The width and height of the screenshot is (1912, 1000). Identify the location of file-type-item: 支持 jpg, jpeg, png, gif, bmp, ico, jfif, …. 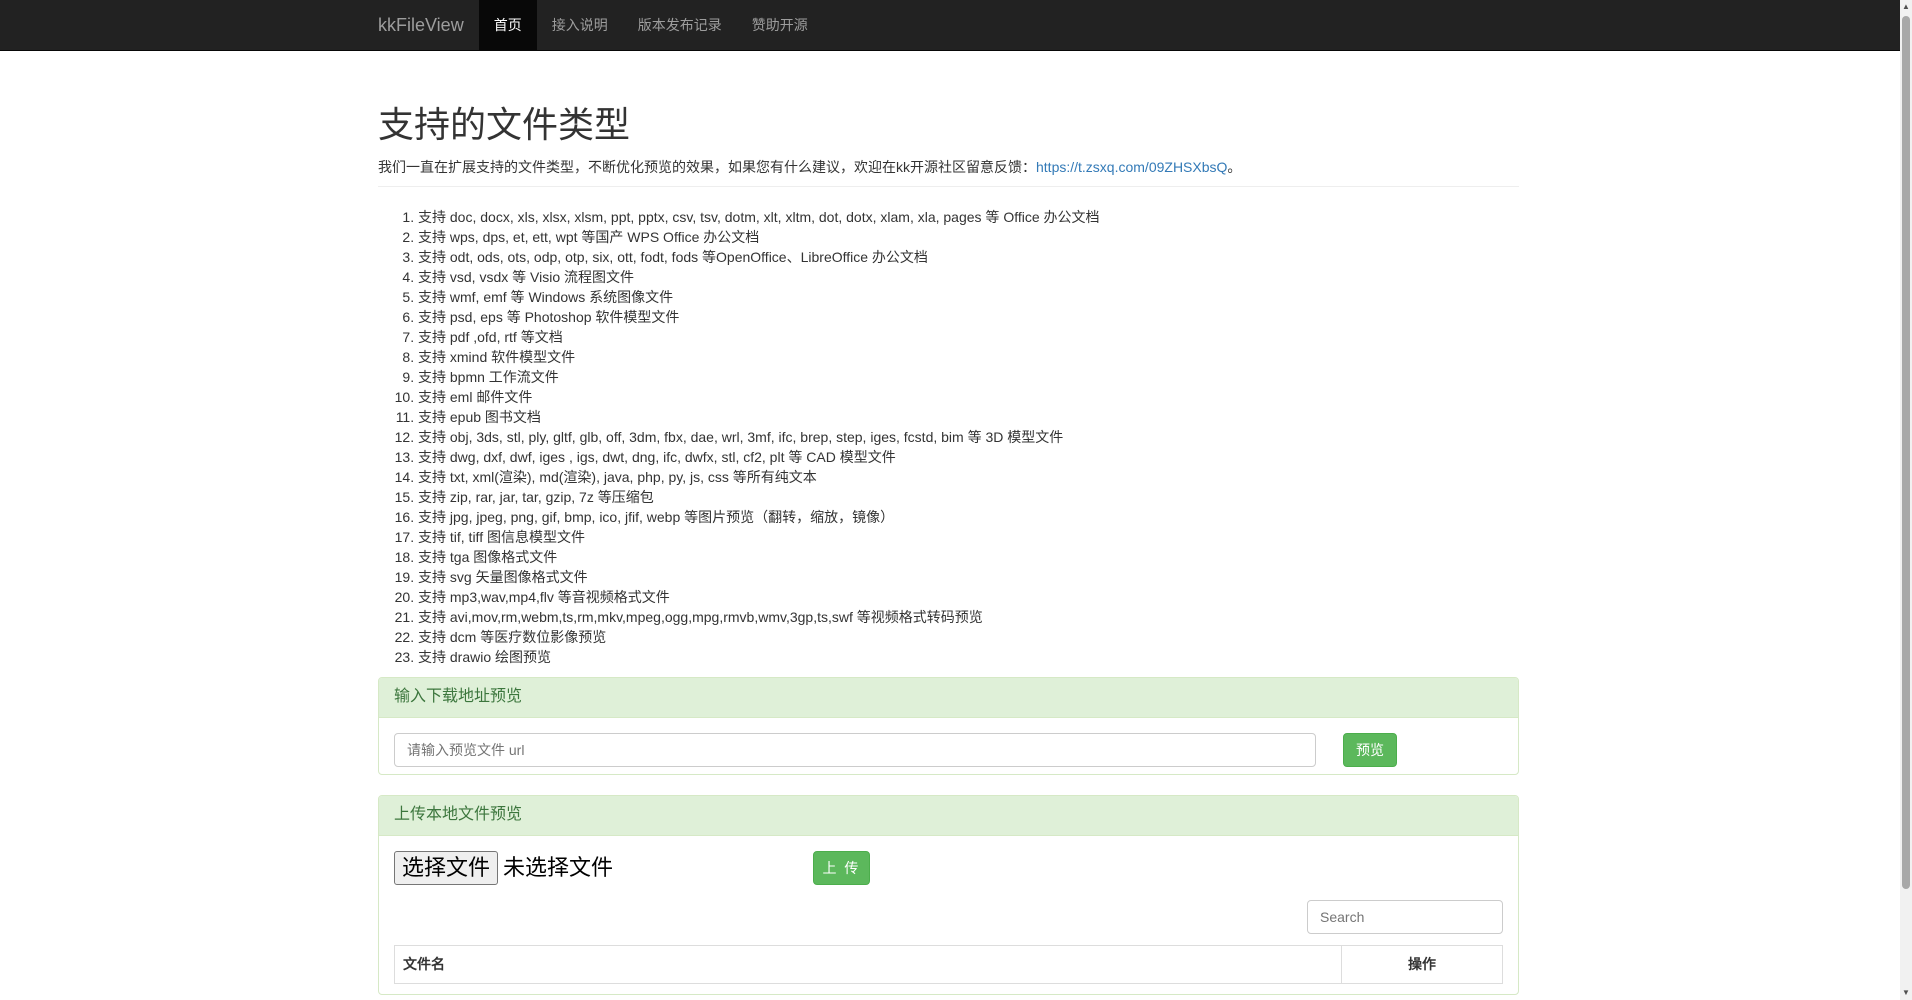
(968, 517).